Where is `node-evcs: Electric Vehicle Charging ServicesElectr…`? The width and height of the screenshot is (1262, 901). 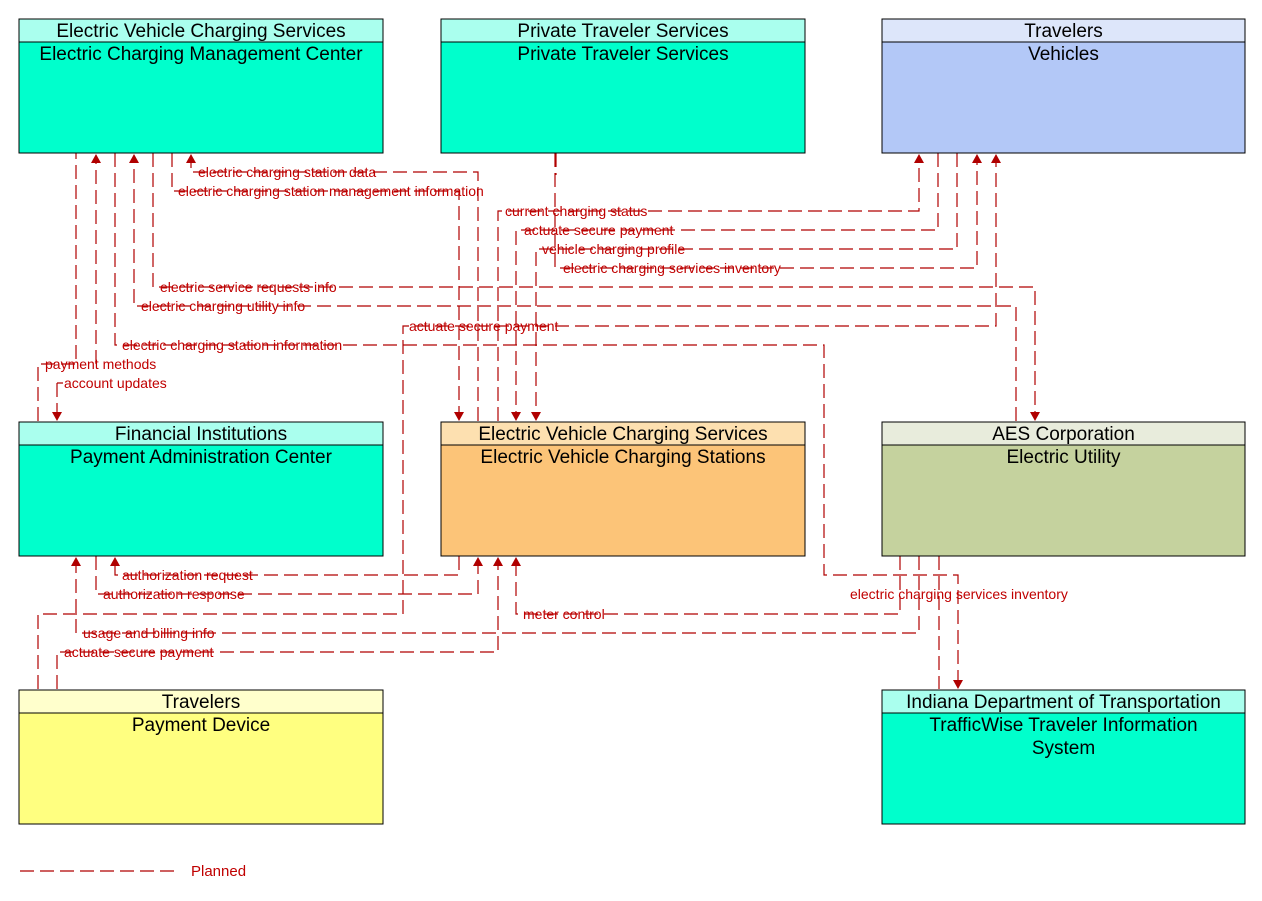 node-evcs: Electric Vehicle Charging ServicesElectr… is located at coordinates (623, 489).